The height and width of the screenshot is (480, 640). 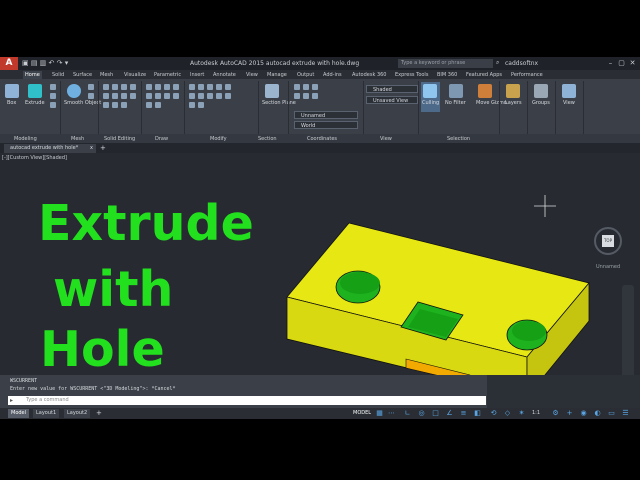 I want to click on viewcube: TOP, so click(x=608, y=241).